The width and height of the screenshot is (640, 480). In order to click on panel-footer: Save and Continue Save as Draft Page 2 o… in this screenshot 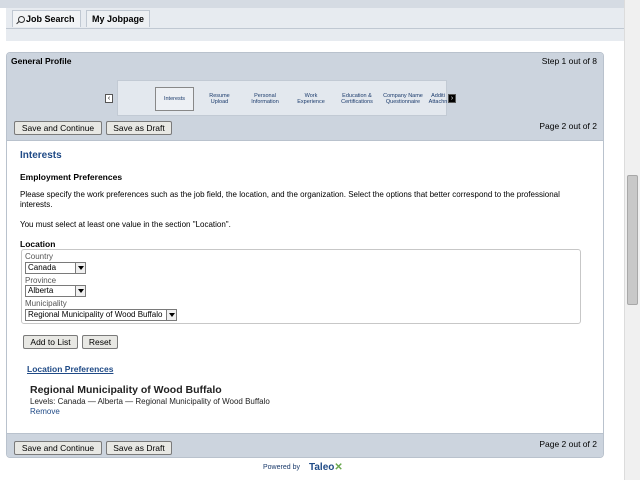, I will do `click(305, 445)`.